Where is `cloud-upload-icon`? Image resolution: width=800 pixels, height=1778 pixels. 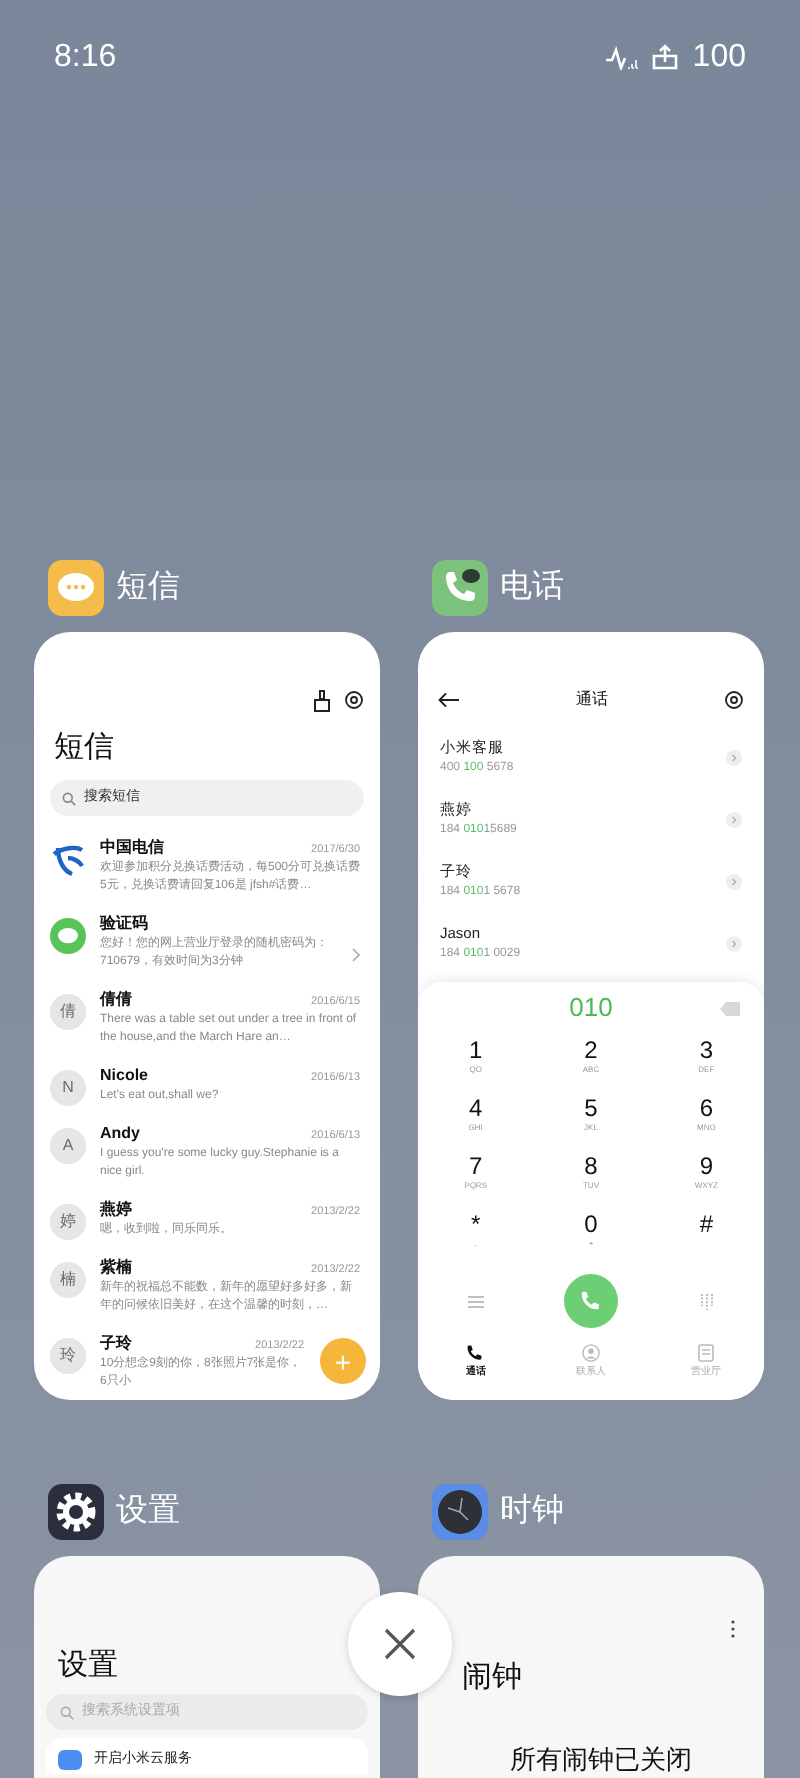 cloud-upload-icon is located at coordinates (665, 57).